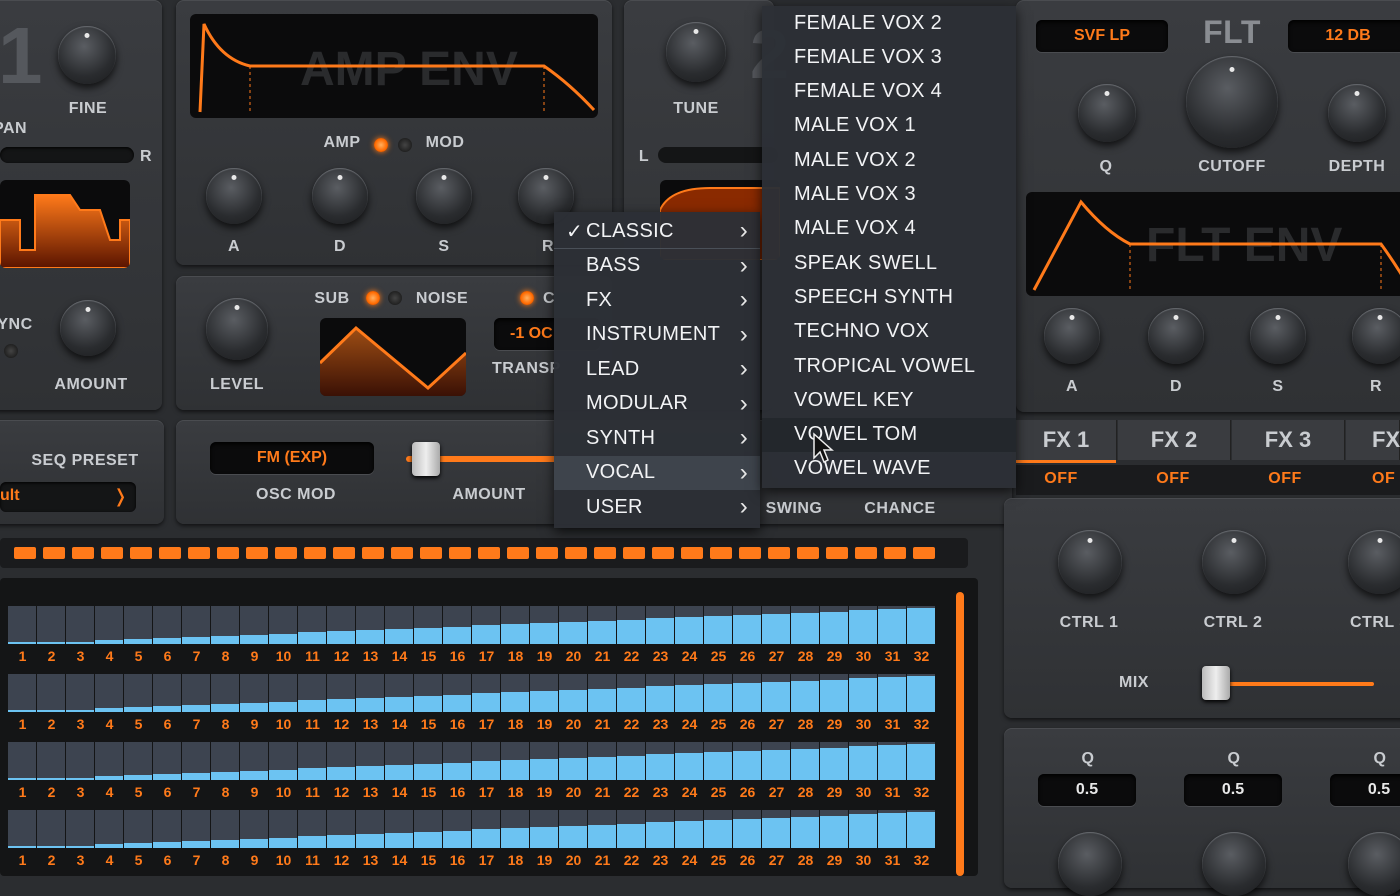  Describe the element at coordinates (1285, 479) in the screenshot. I see `fx3-state: OFF` at that location.